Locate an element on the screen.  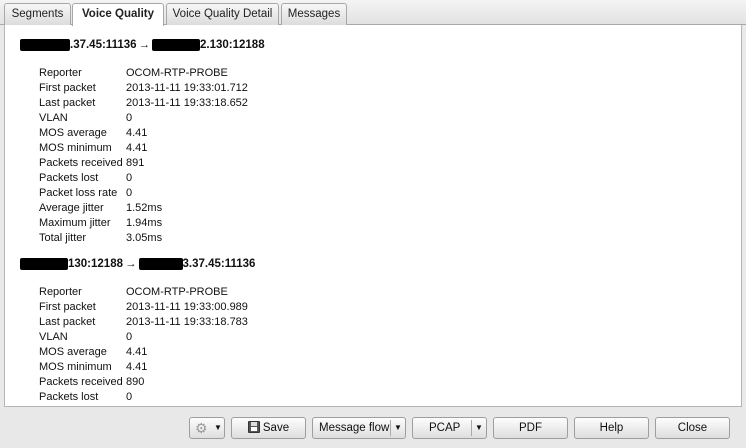
help-button: Help is located at coordinates (611, 428).